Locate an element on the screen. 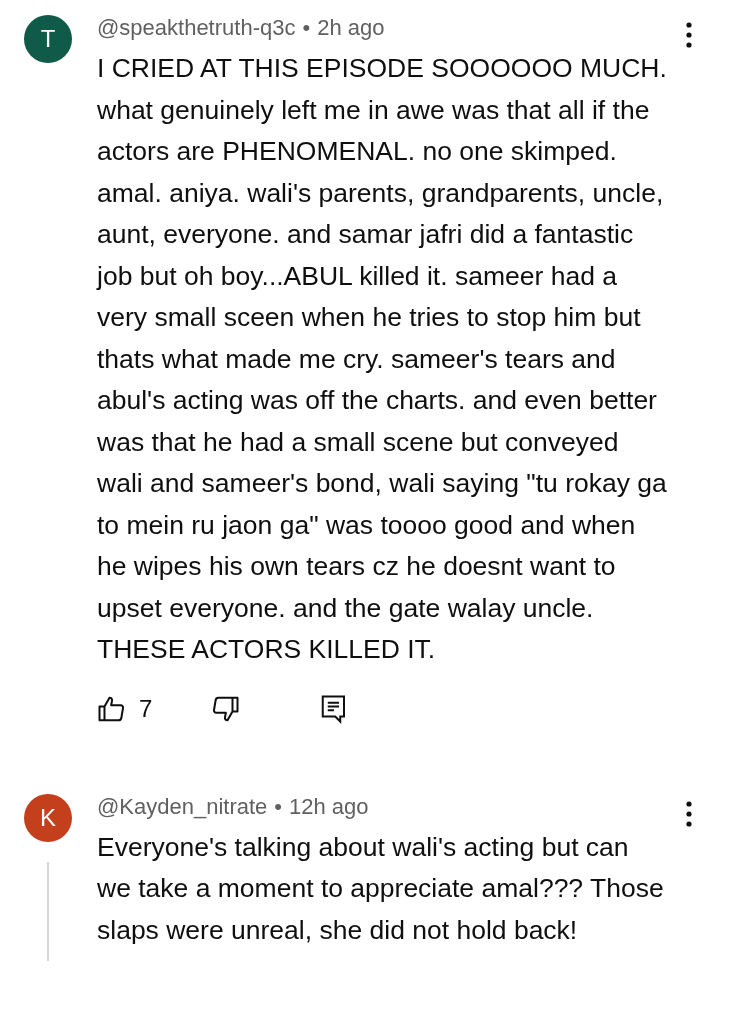 This screenshot has height=1024, width=729. like-count: 7 is located at coordinates (146, 708).